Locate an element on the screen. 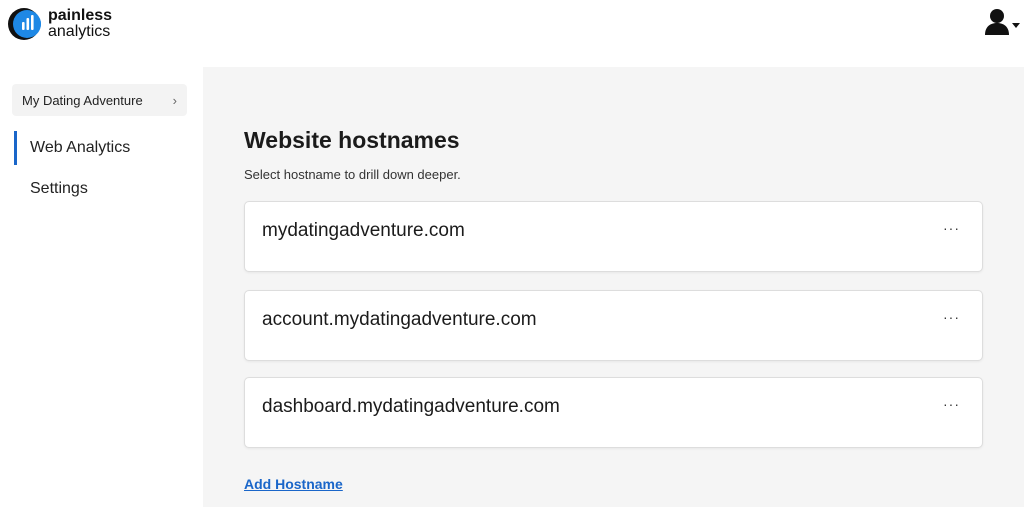  brand-name-line1: painless is located at coordinates (80, 15).